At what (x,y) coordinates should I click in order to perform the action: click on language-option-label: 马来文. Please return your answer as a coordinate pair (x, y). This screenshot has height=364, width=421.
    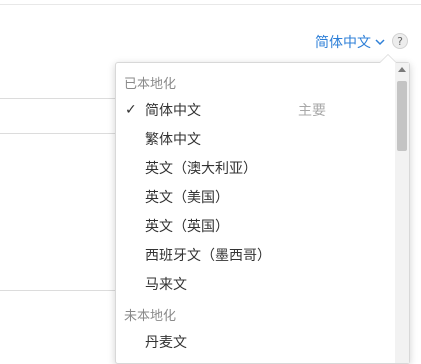
    Looking at the image, I should click on (166, 284).